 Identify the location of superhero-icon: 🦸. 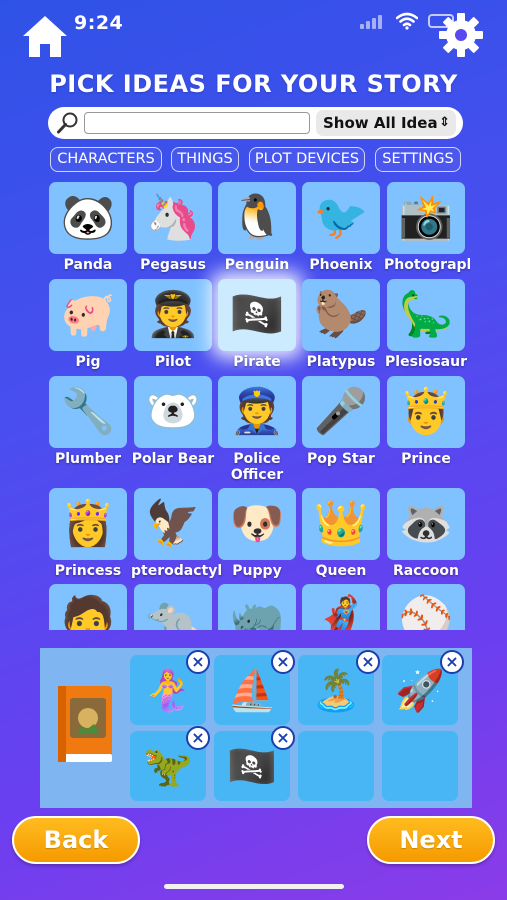
(341, 607).